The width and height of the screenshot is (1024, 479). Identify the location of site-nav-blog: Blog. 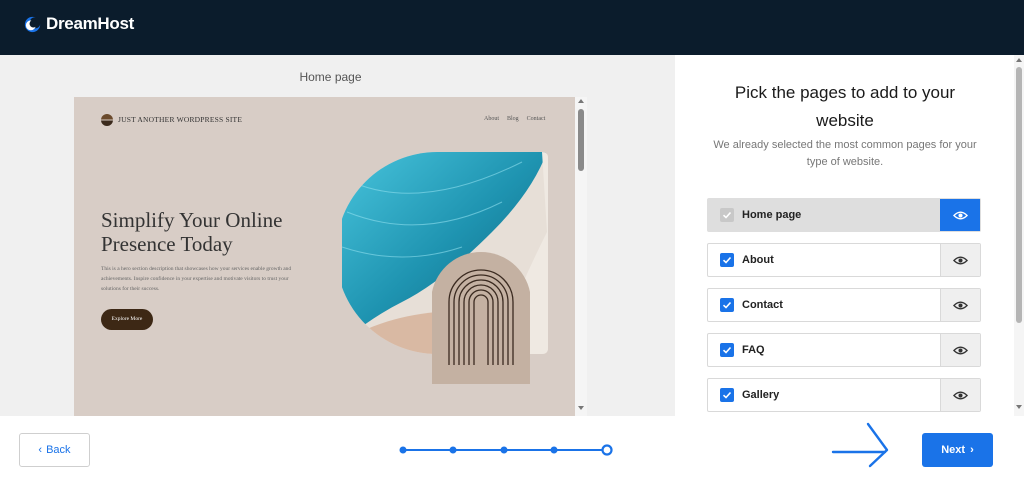
(513, 119).